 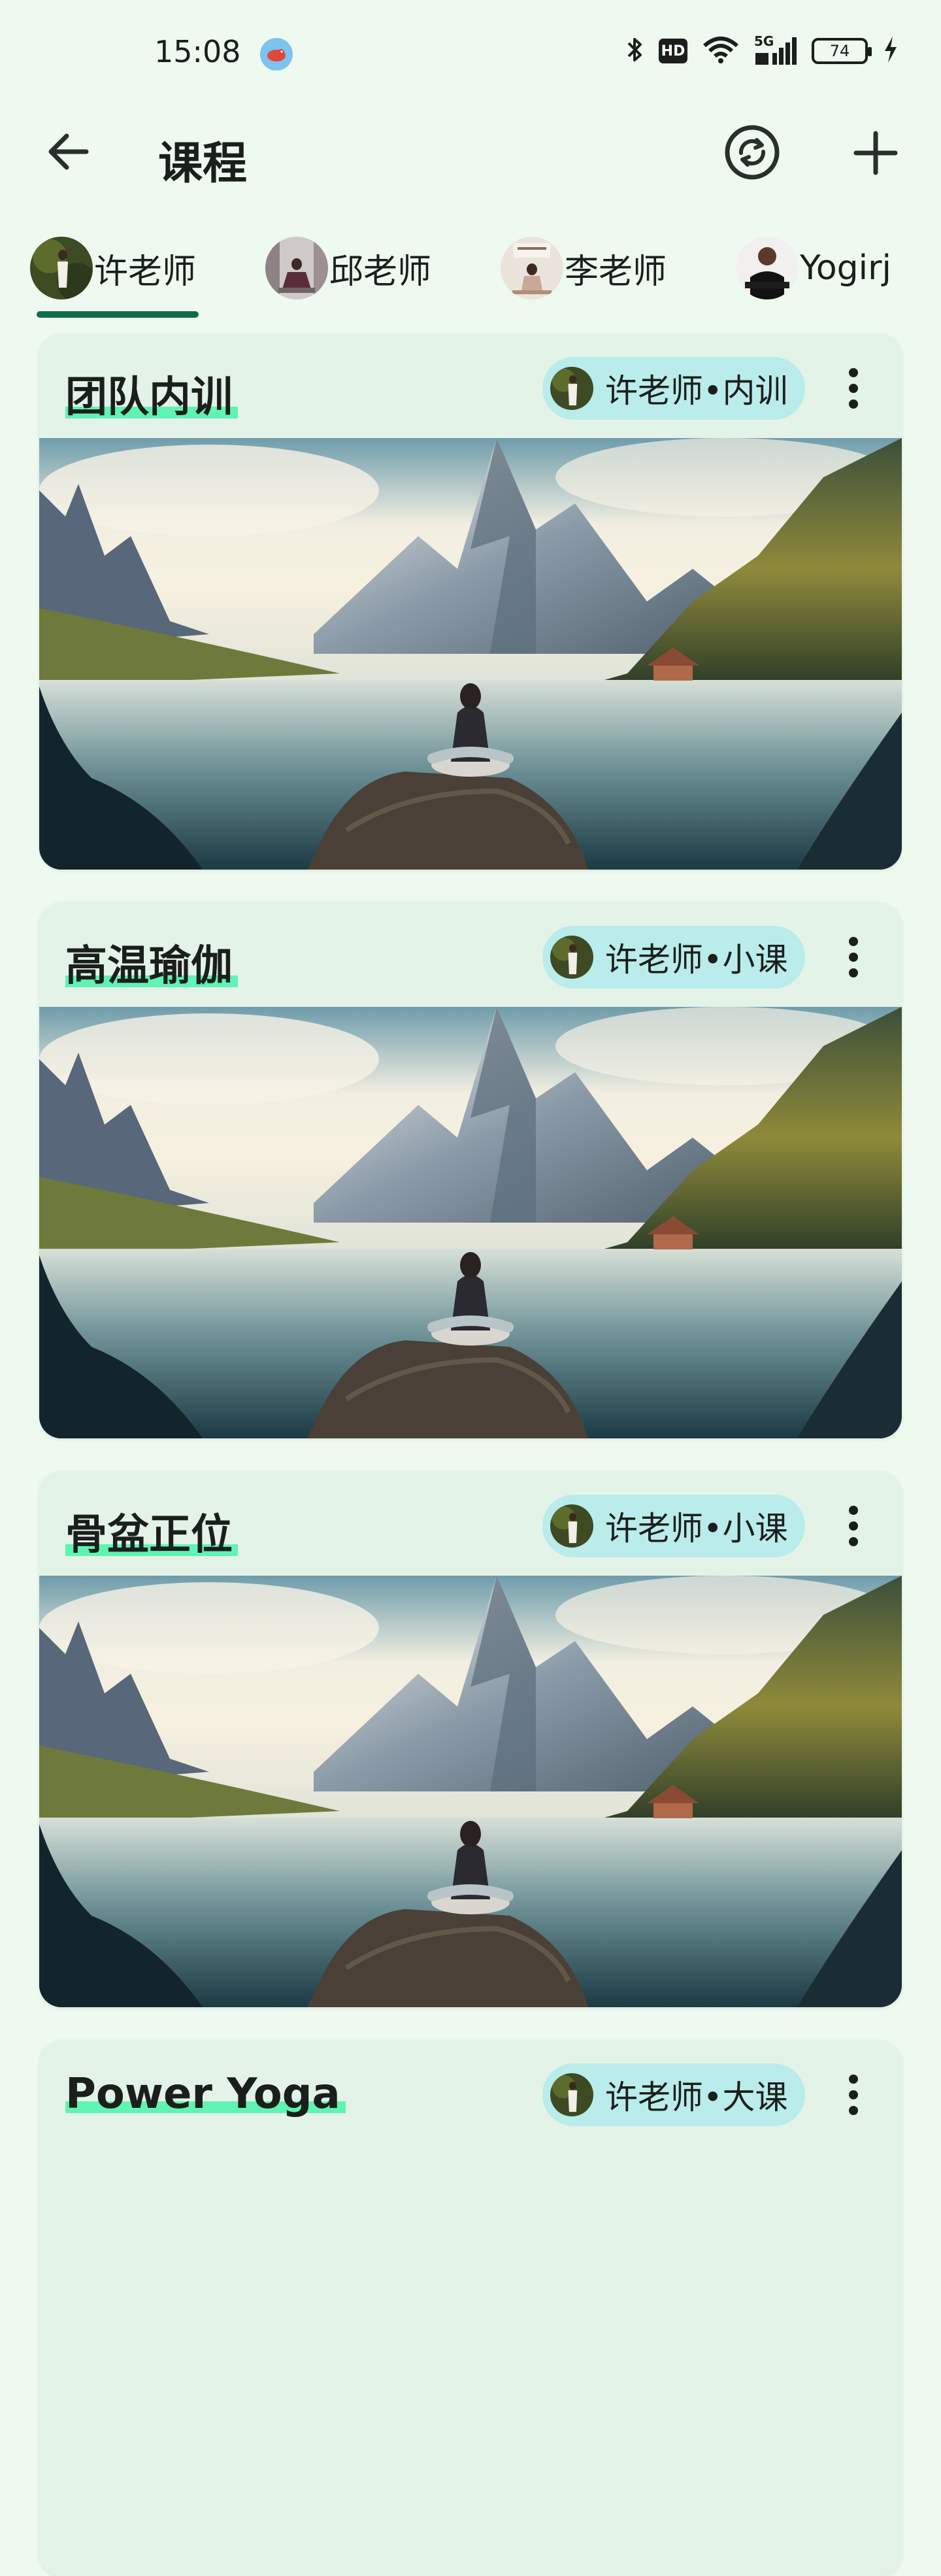 I want to click on notification-app-icon, so click(x=276, y=54).